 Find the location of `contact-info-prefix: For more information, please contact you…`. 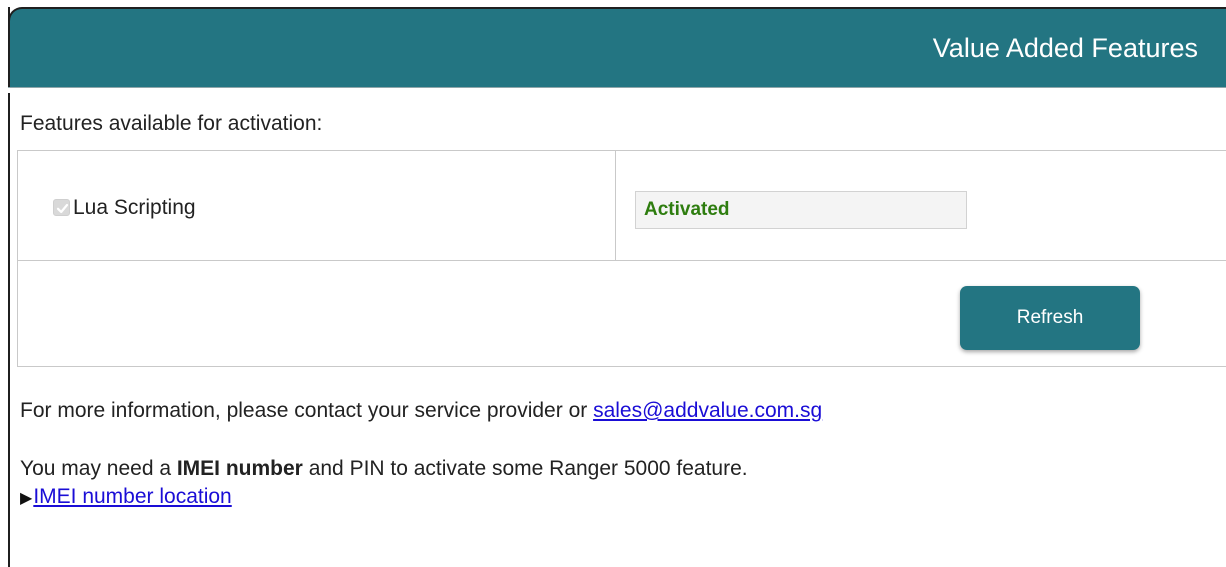

contact-info-prefix: For more information, please contact you… is located at coordinates (307, 410).